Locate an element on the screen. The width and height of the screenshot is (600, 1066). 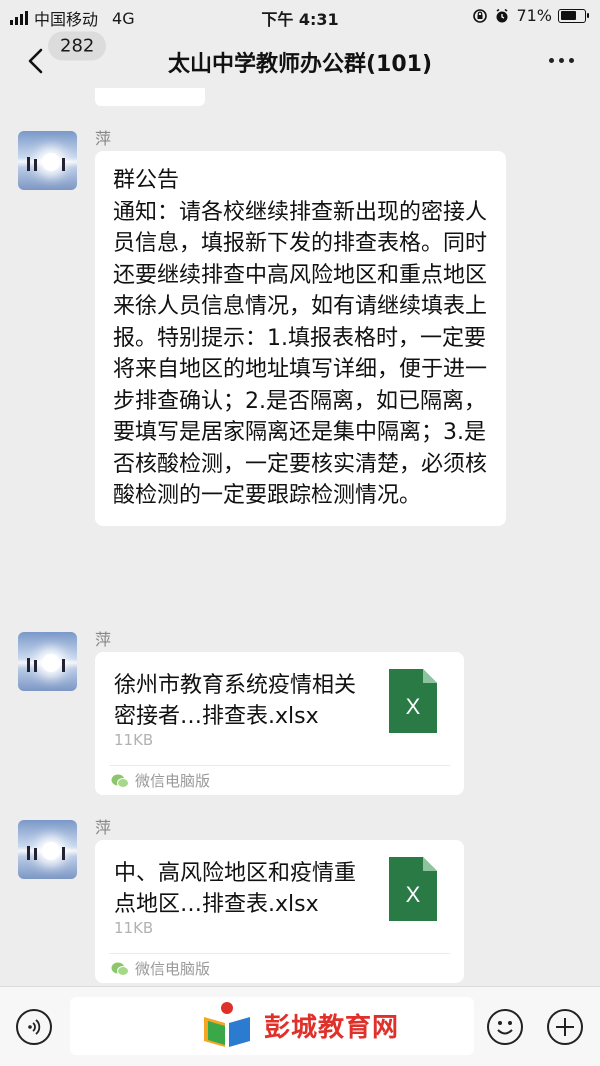
battery-percent: 71% is located at coordinates (534, 15).